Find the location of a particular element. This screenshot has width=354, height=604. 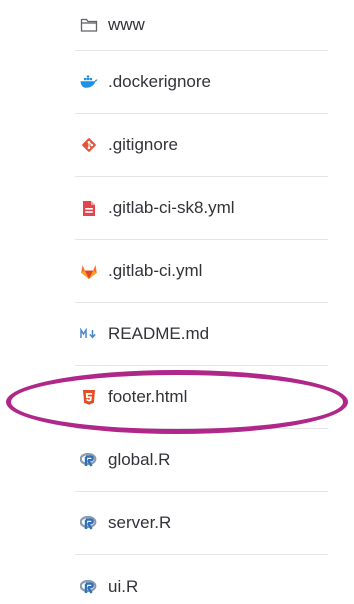

file-row-gitlab-ci: .gitlab-ci.yml is located at coordinates (201, 271).